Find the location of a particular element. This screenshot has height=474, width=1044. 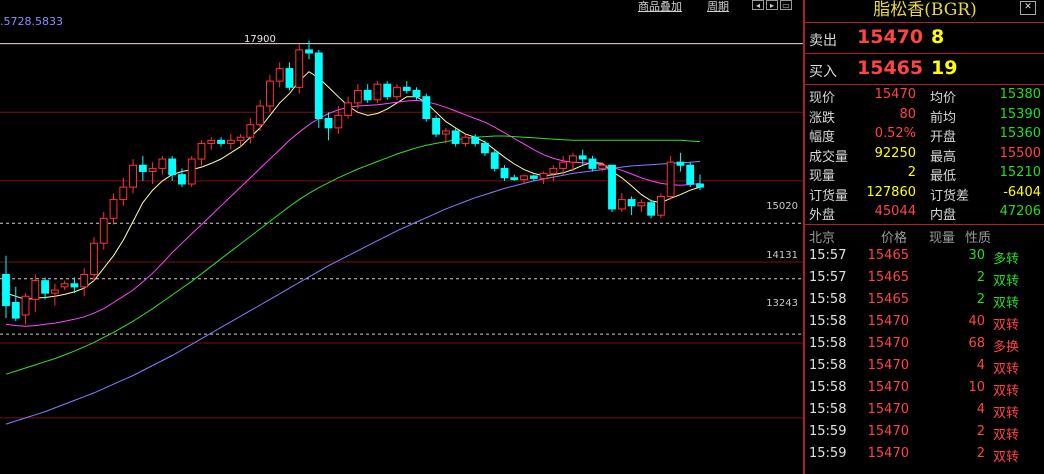

stat-row: 现价 15470 均价 15380 is located at coordinates (924, 96).